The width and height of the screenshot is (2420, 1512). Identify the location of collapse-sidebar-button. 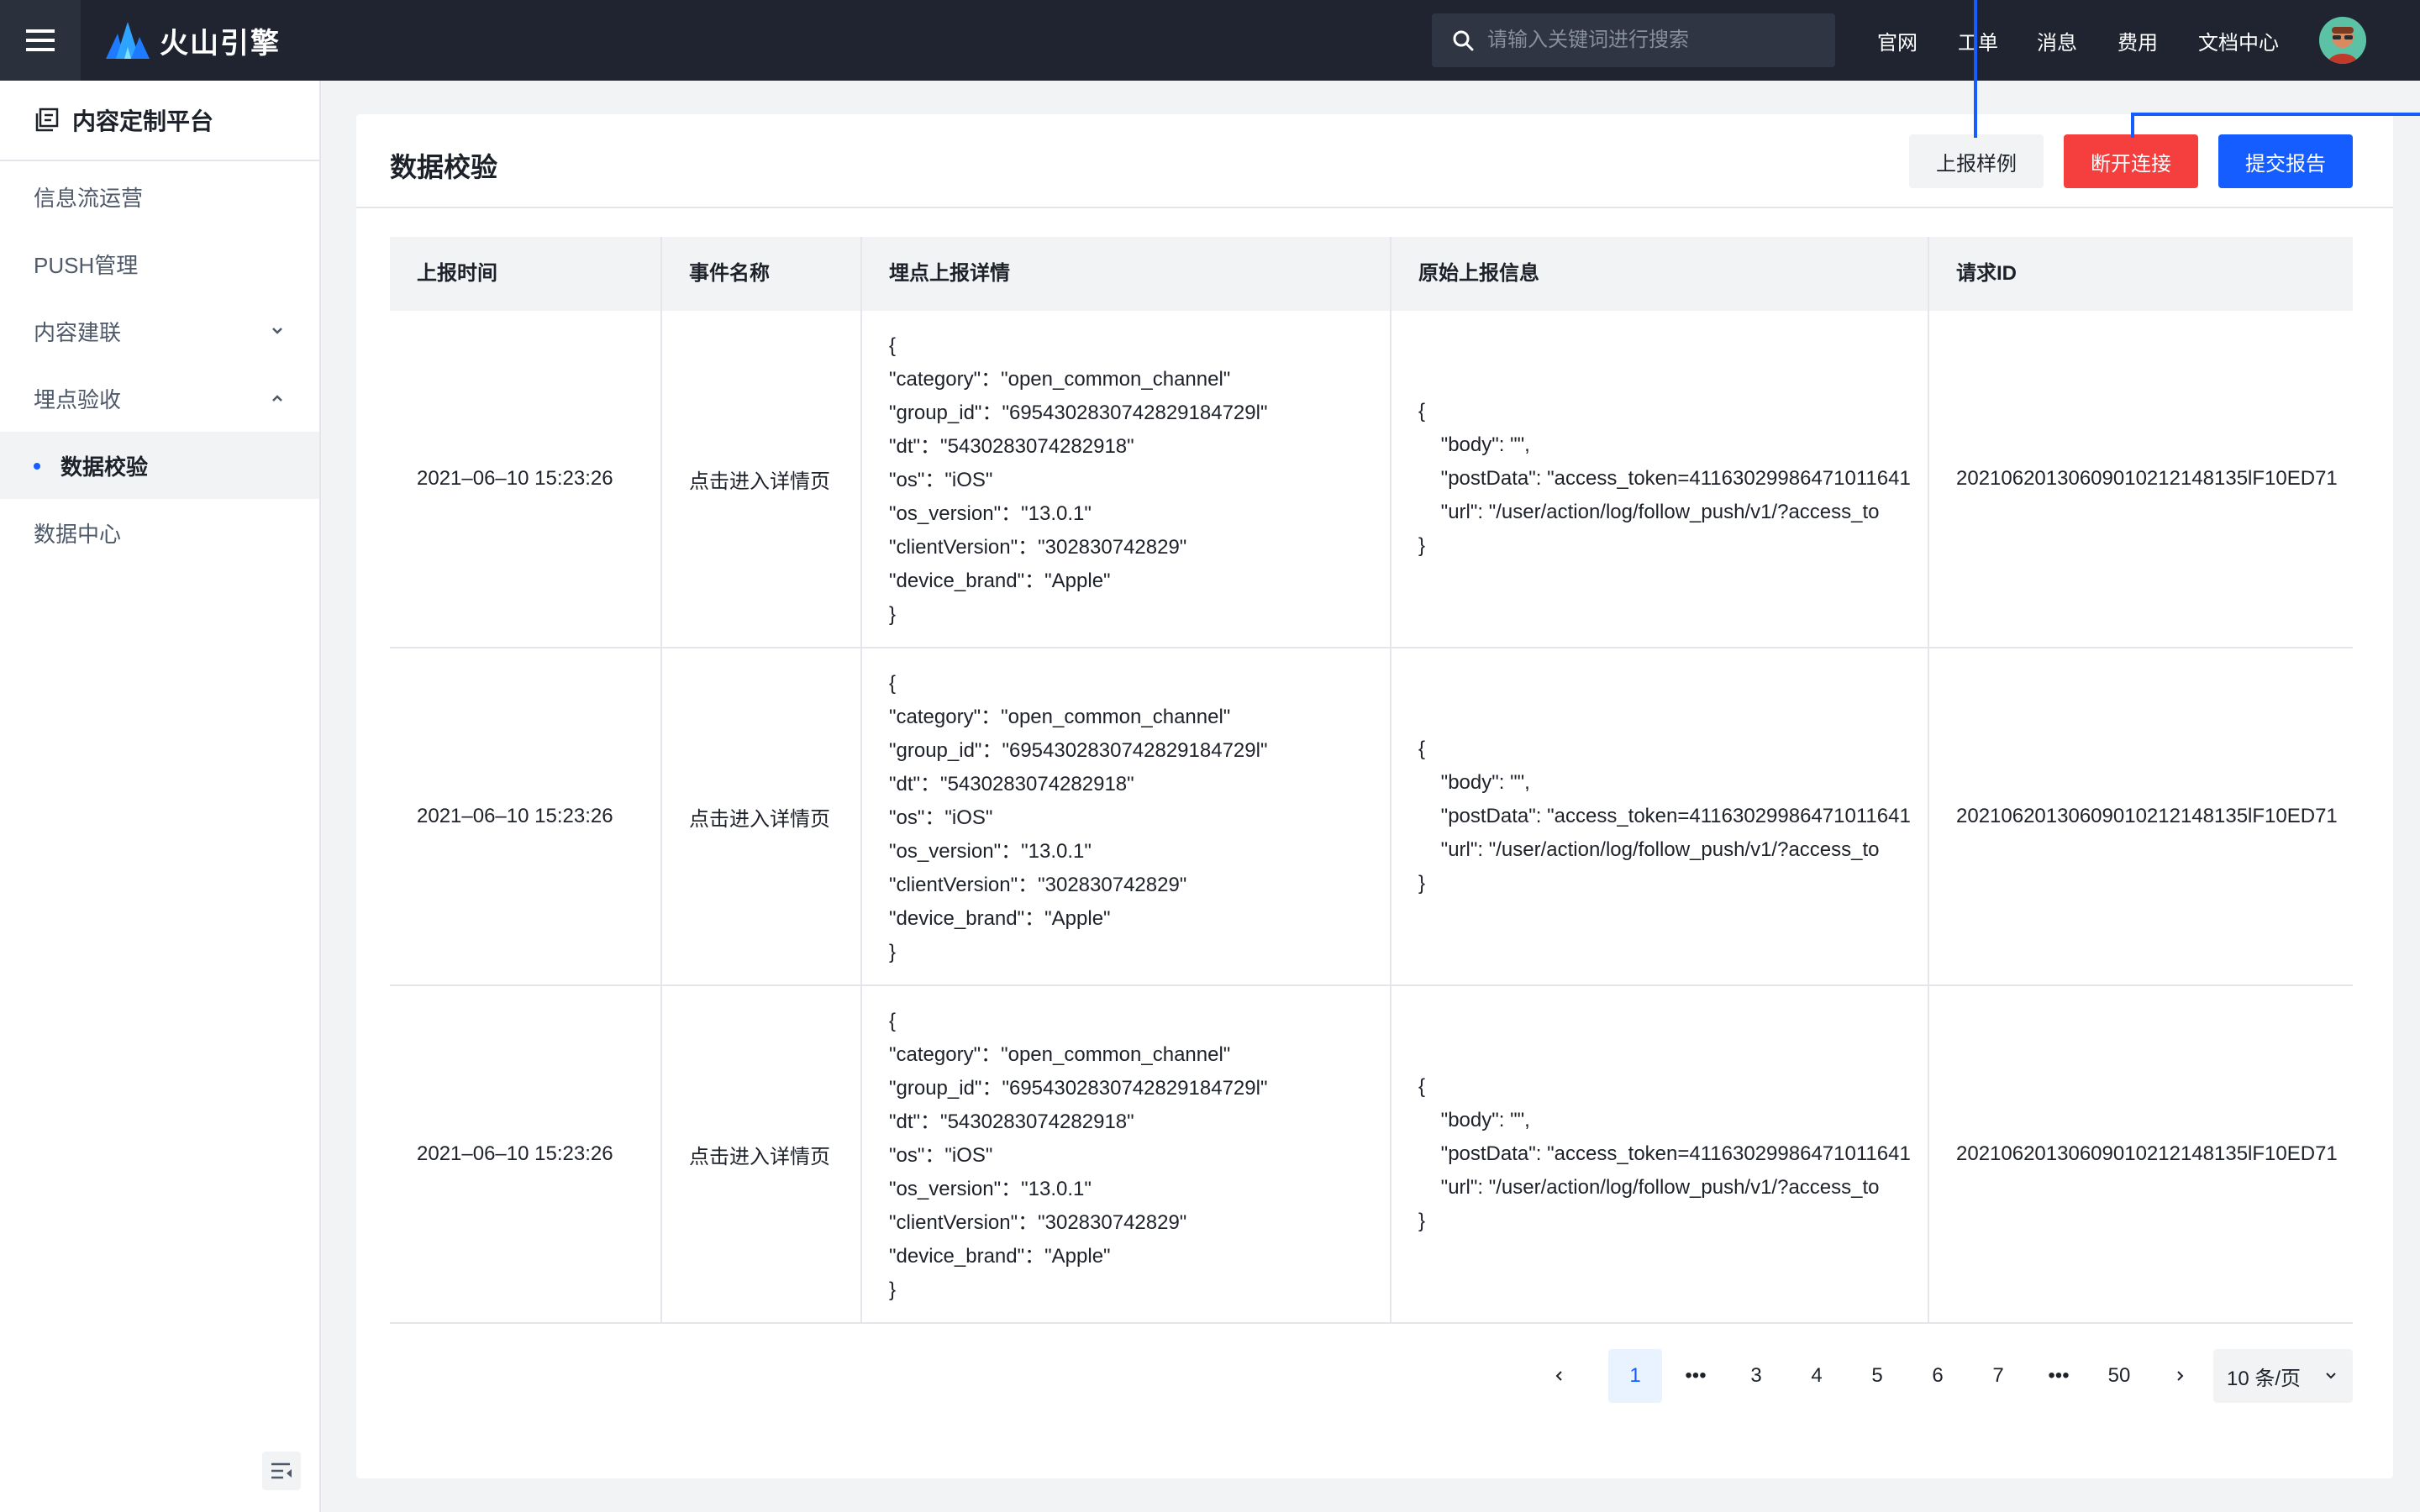
(281, 1471).